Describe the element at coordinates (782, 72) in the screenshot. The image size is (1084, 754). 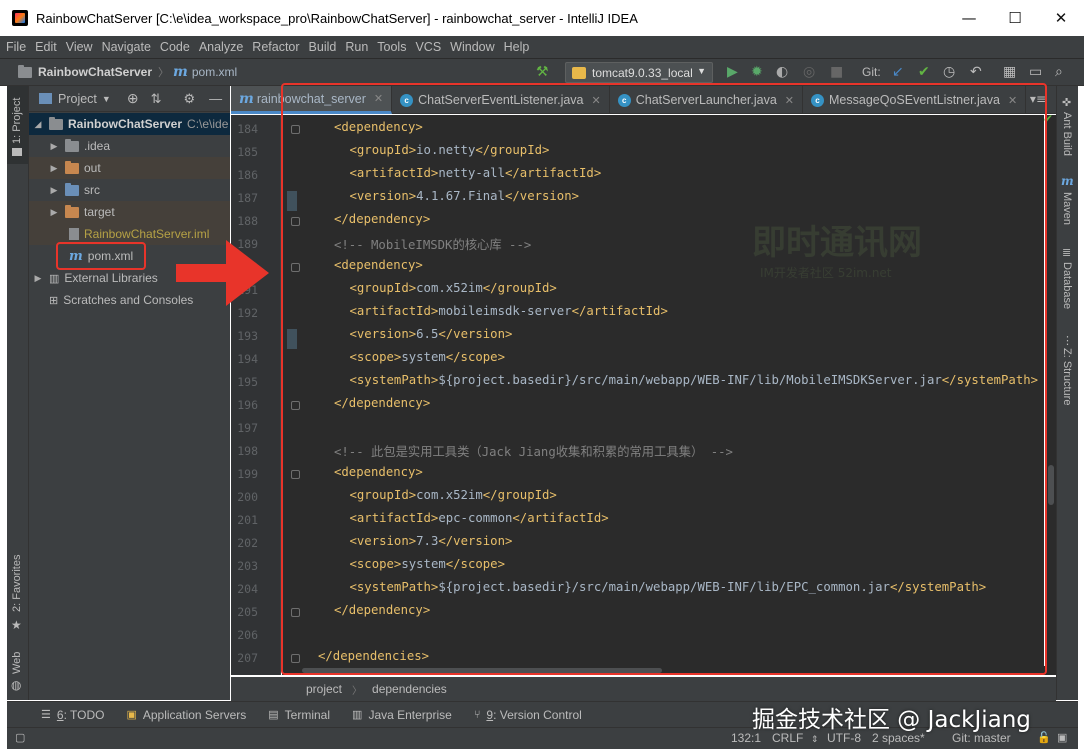
I see `coverage-icon: ◐` at that location.